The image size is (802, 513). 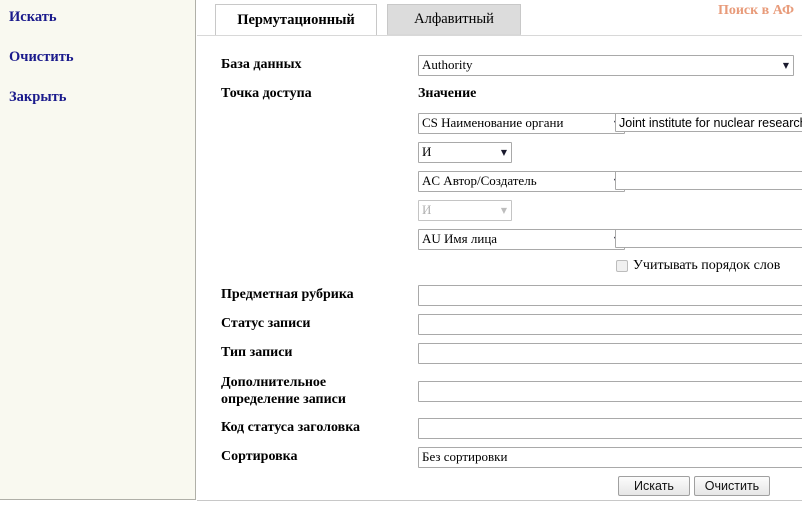 I want to click on select-access-point-3-value: AU Имя лица, so click(x=460, y=238).